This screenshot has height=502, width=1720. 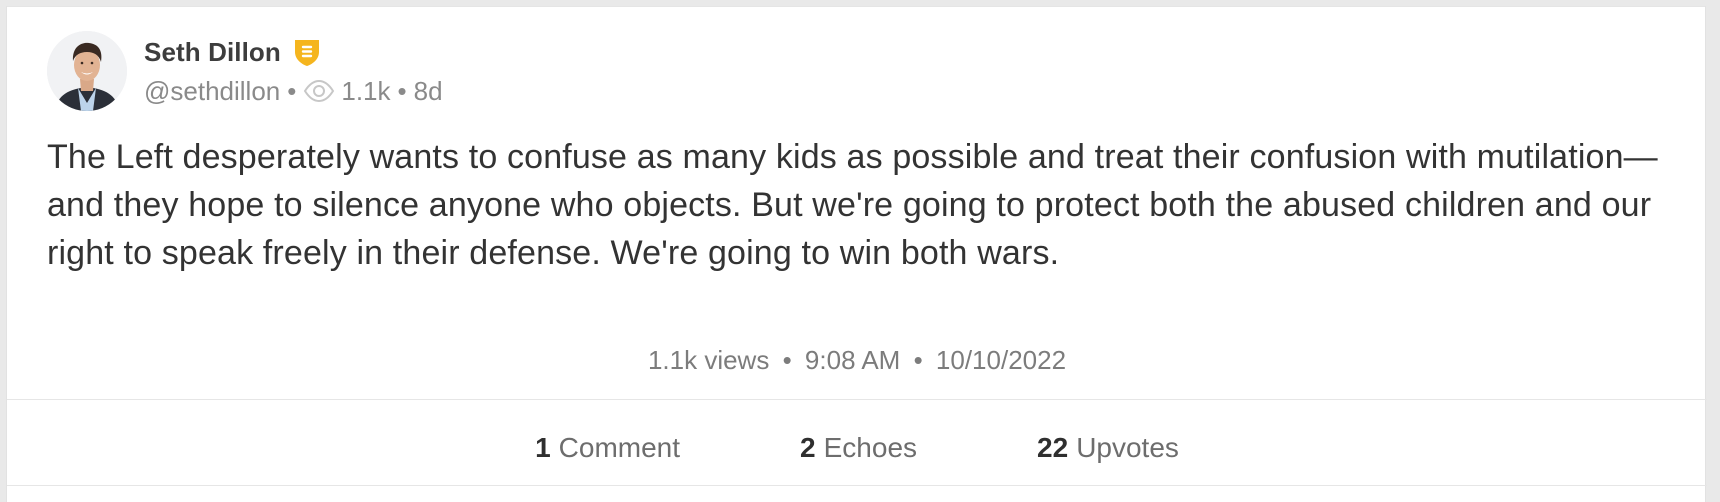 What do you see at coordinates (428, 91) in the screenshot?
I see `post-age: 8d` at bounding box center [428, 91].